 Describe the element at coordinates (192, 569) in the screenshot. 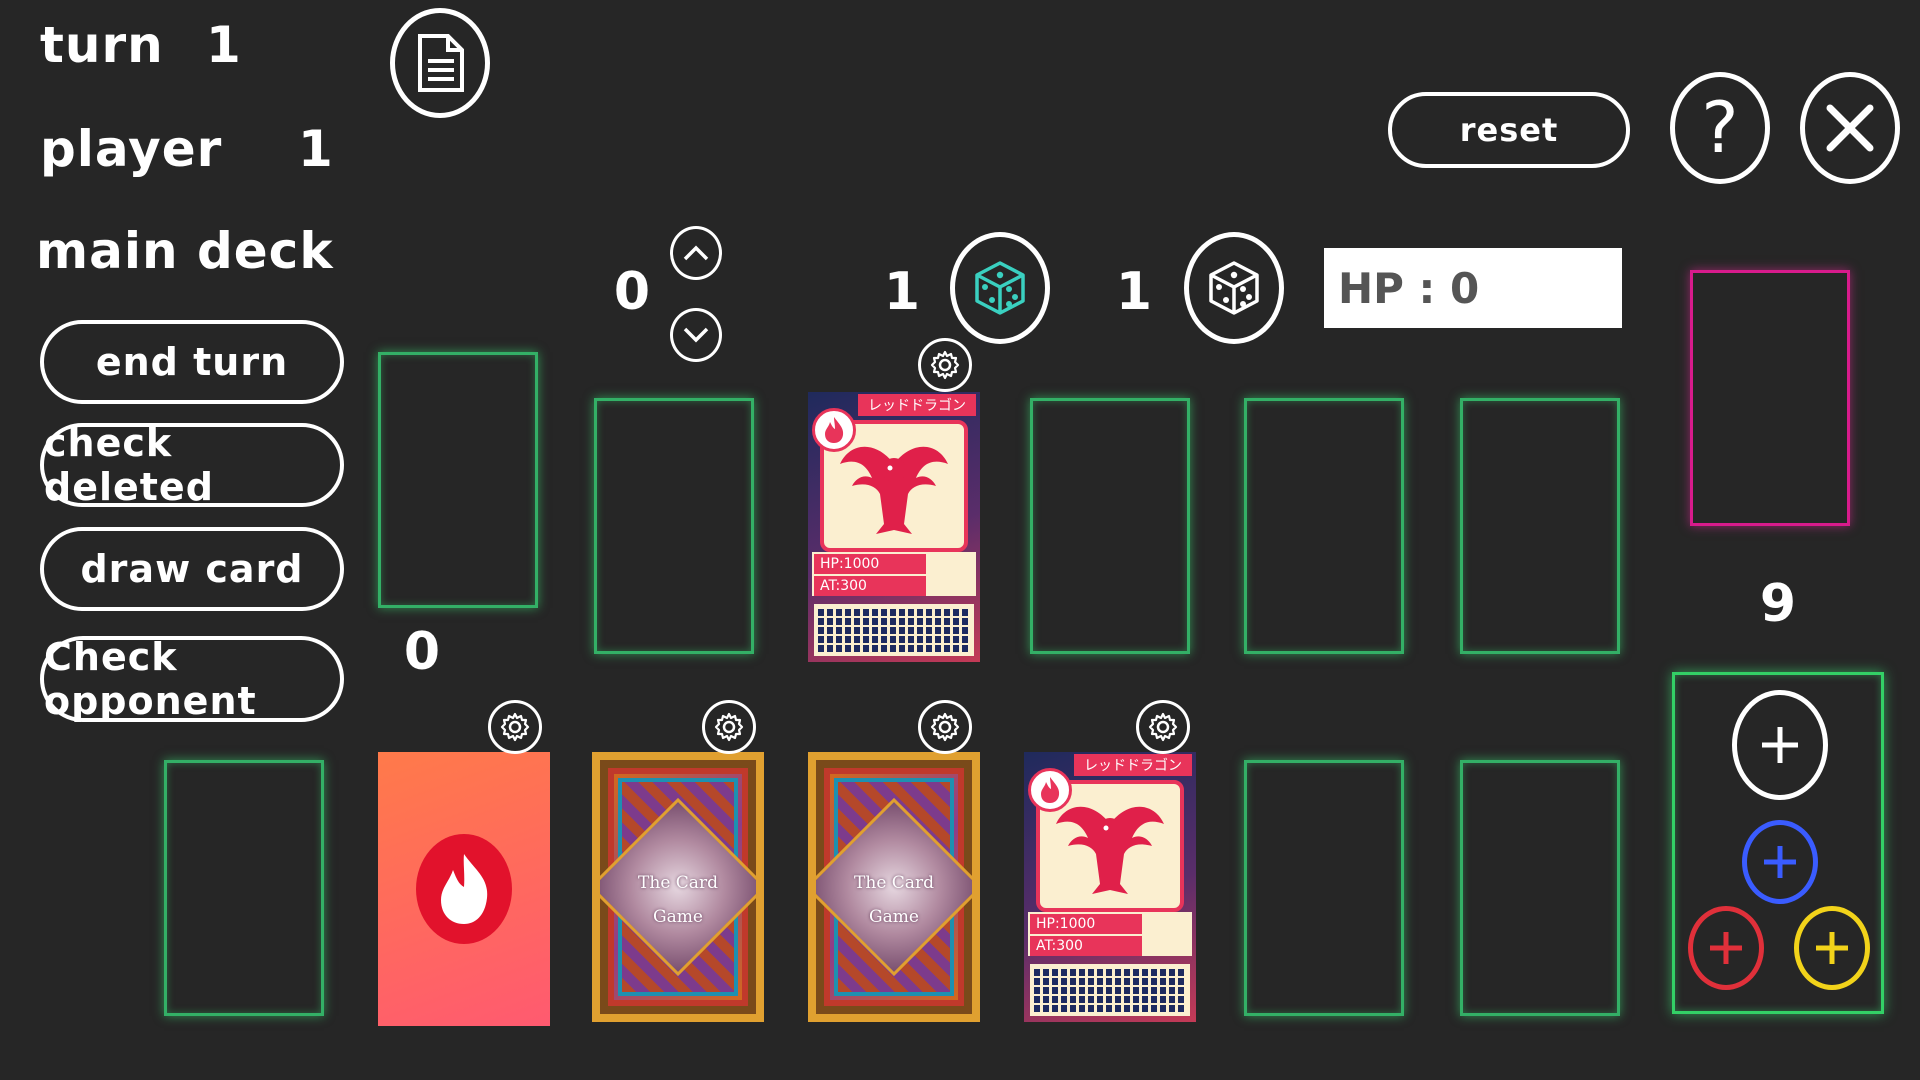

I see `draw-card-button: draw card` at that location.